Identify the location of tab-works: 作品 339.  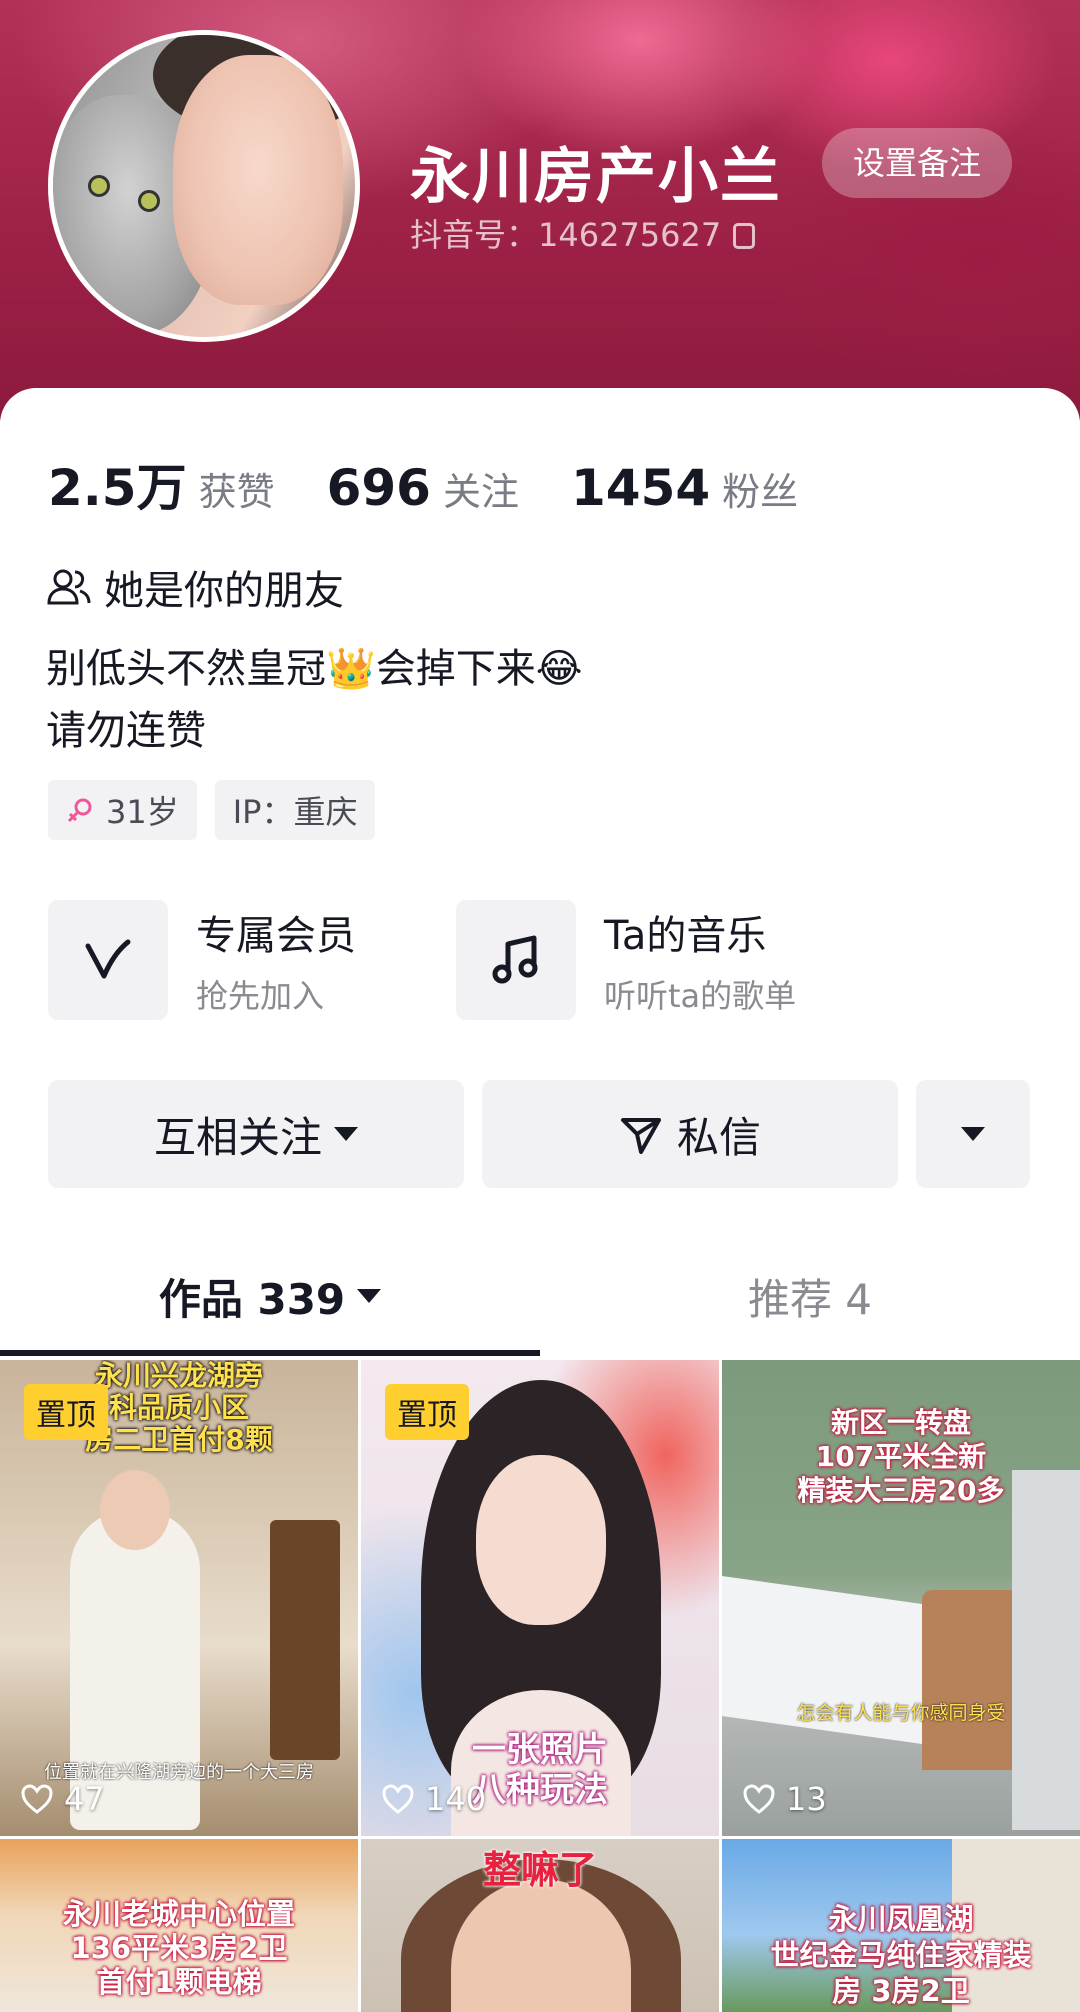
(270, 1302).